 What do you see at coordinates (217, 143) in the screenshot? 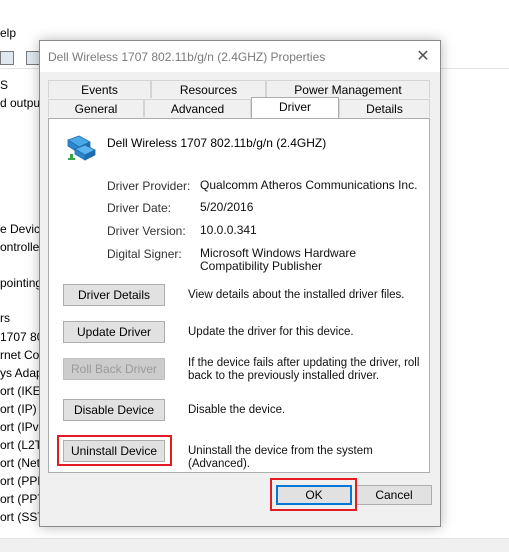
I see `device-name: Dell Wireless 1707 802.11b/g/n (2.4GHZ)` at bounding box center [217, 143].